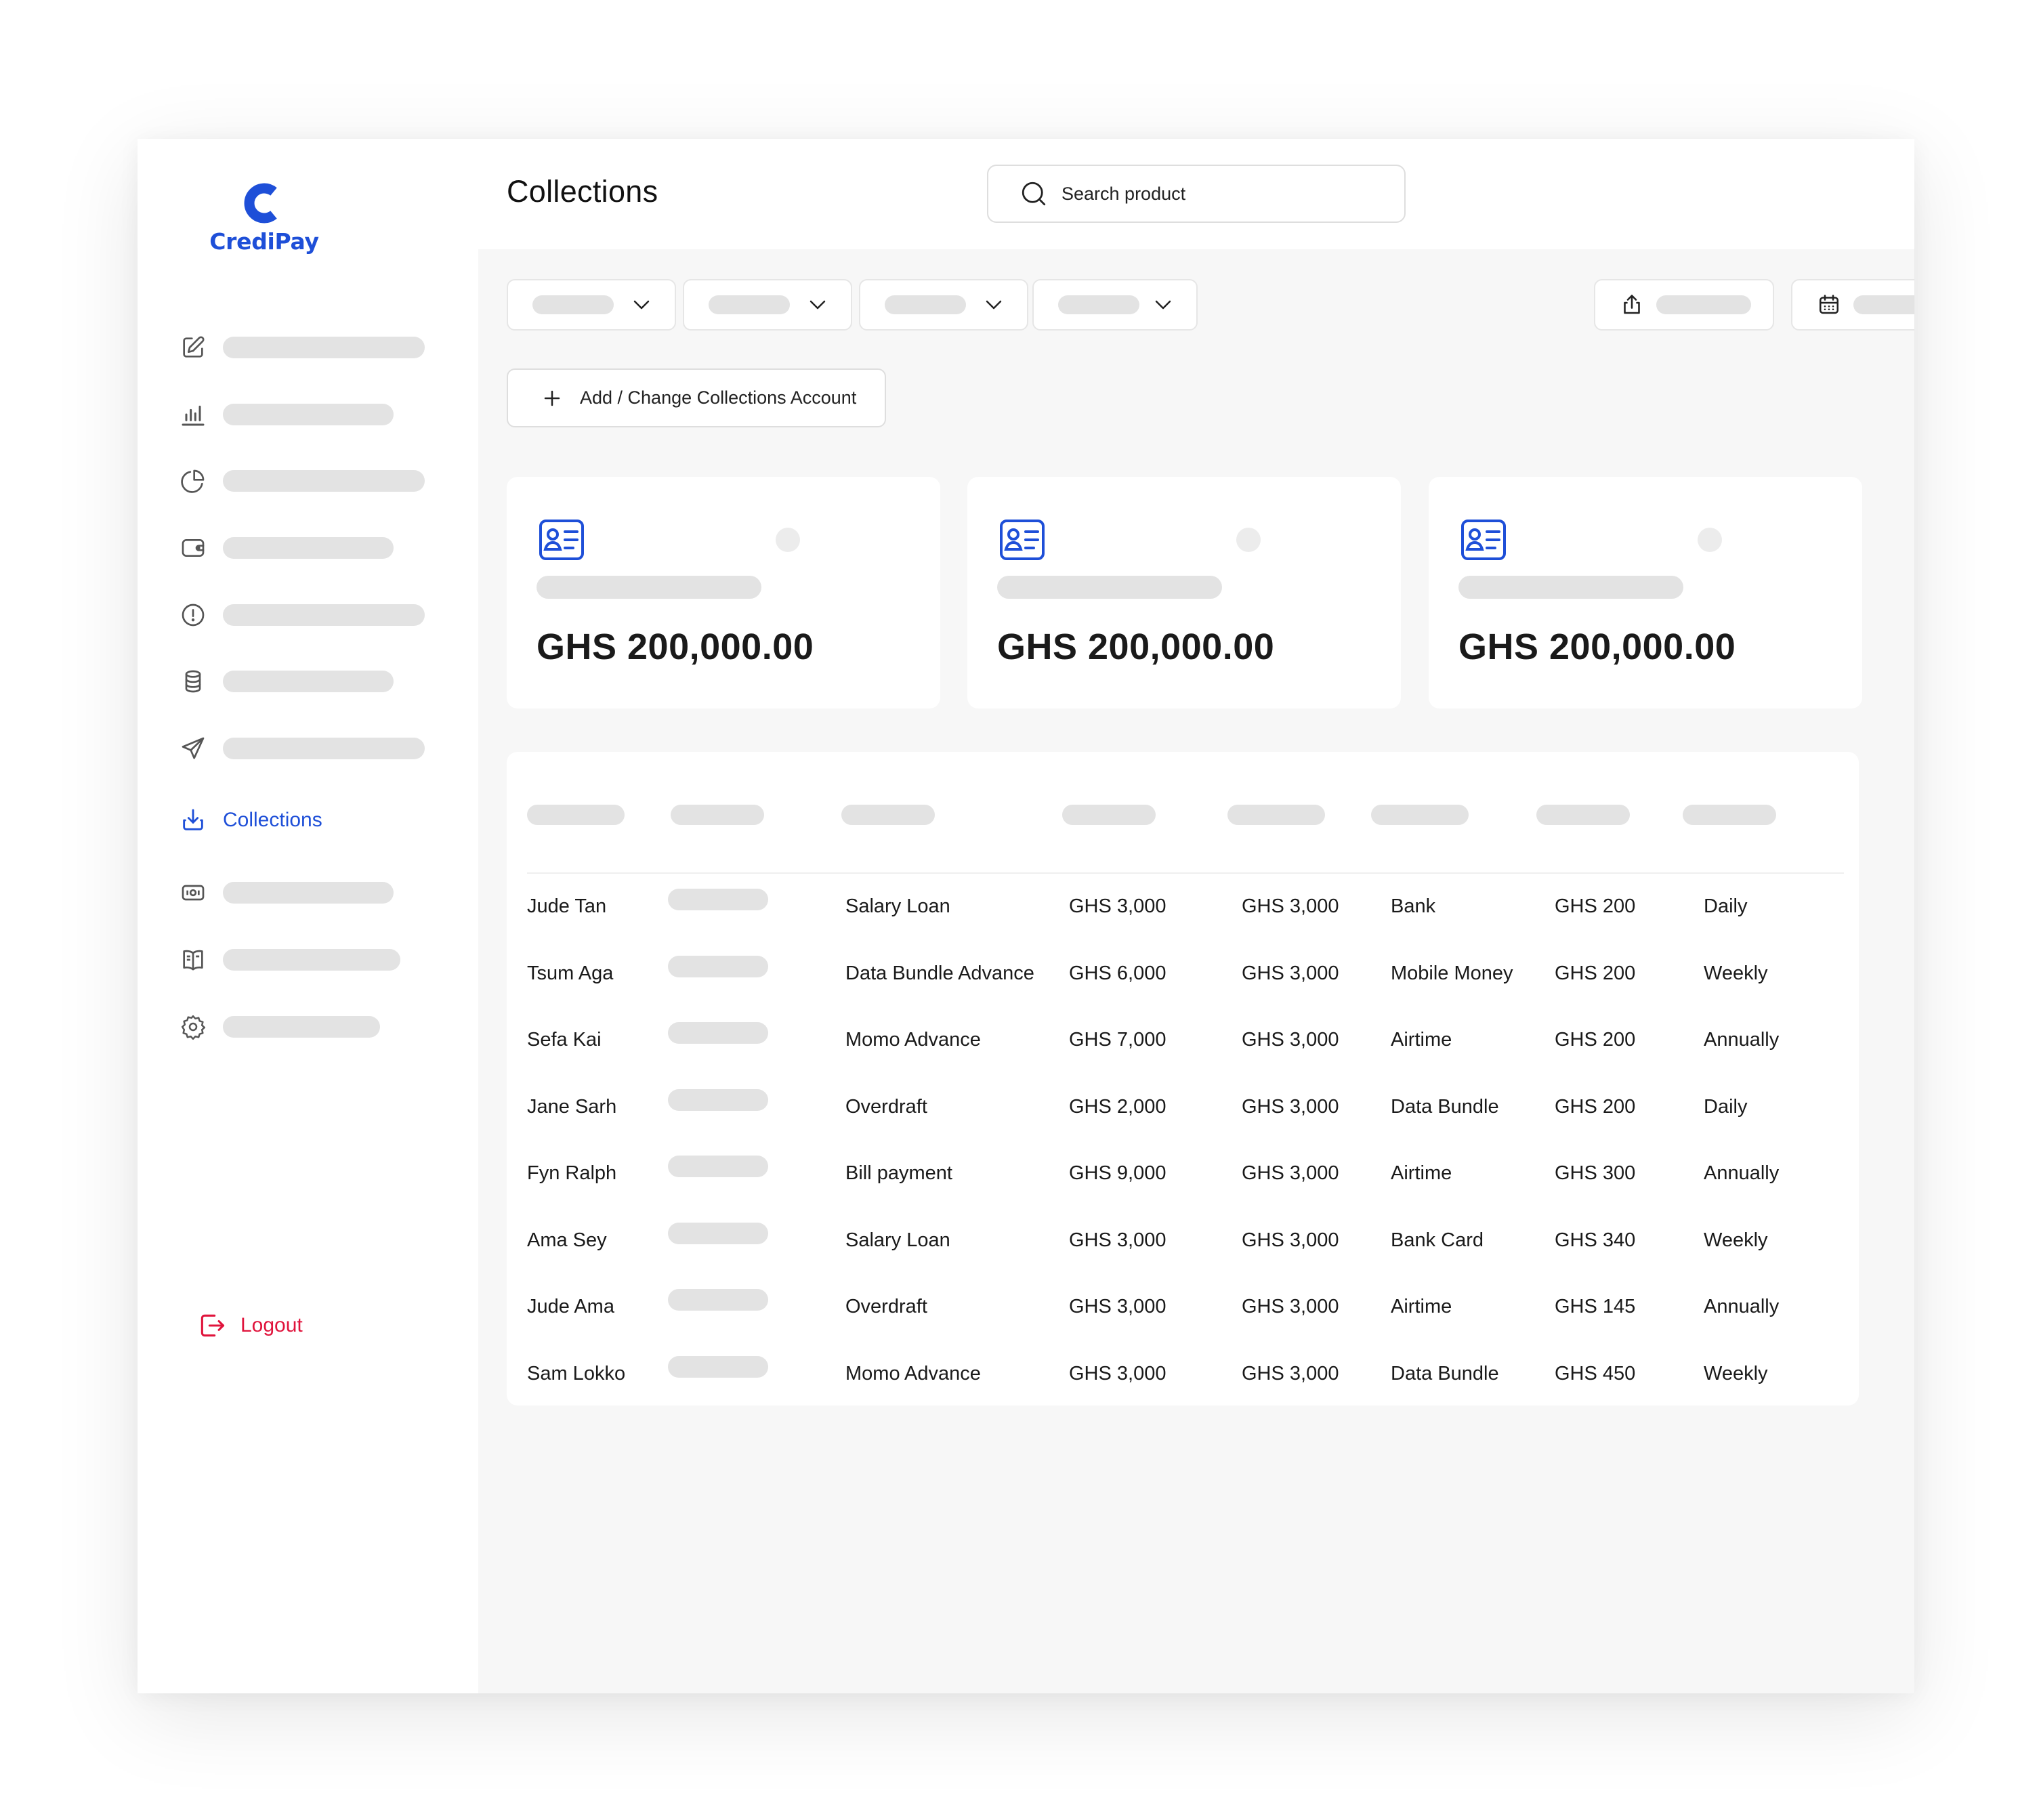  Describe the element at coordinates (1883, 304) in the screenshot. I see `date-label-placeholder` at that location.